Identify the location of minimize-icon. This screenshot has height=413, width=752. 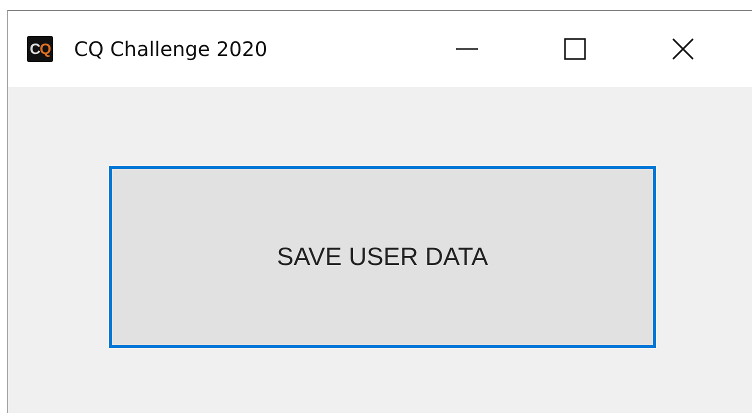
(467, 49).